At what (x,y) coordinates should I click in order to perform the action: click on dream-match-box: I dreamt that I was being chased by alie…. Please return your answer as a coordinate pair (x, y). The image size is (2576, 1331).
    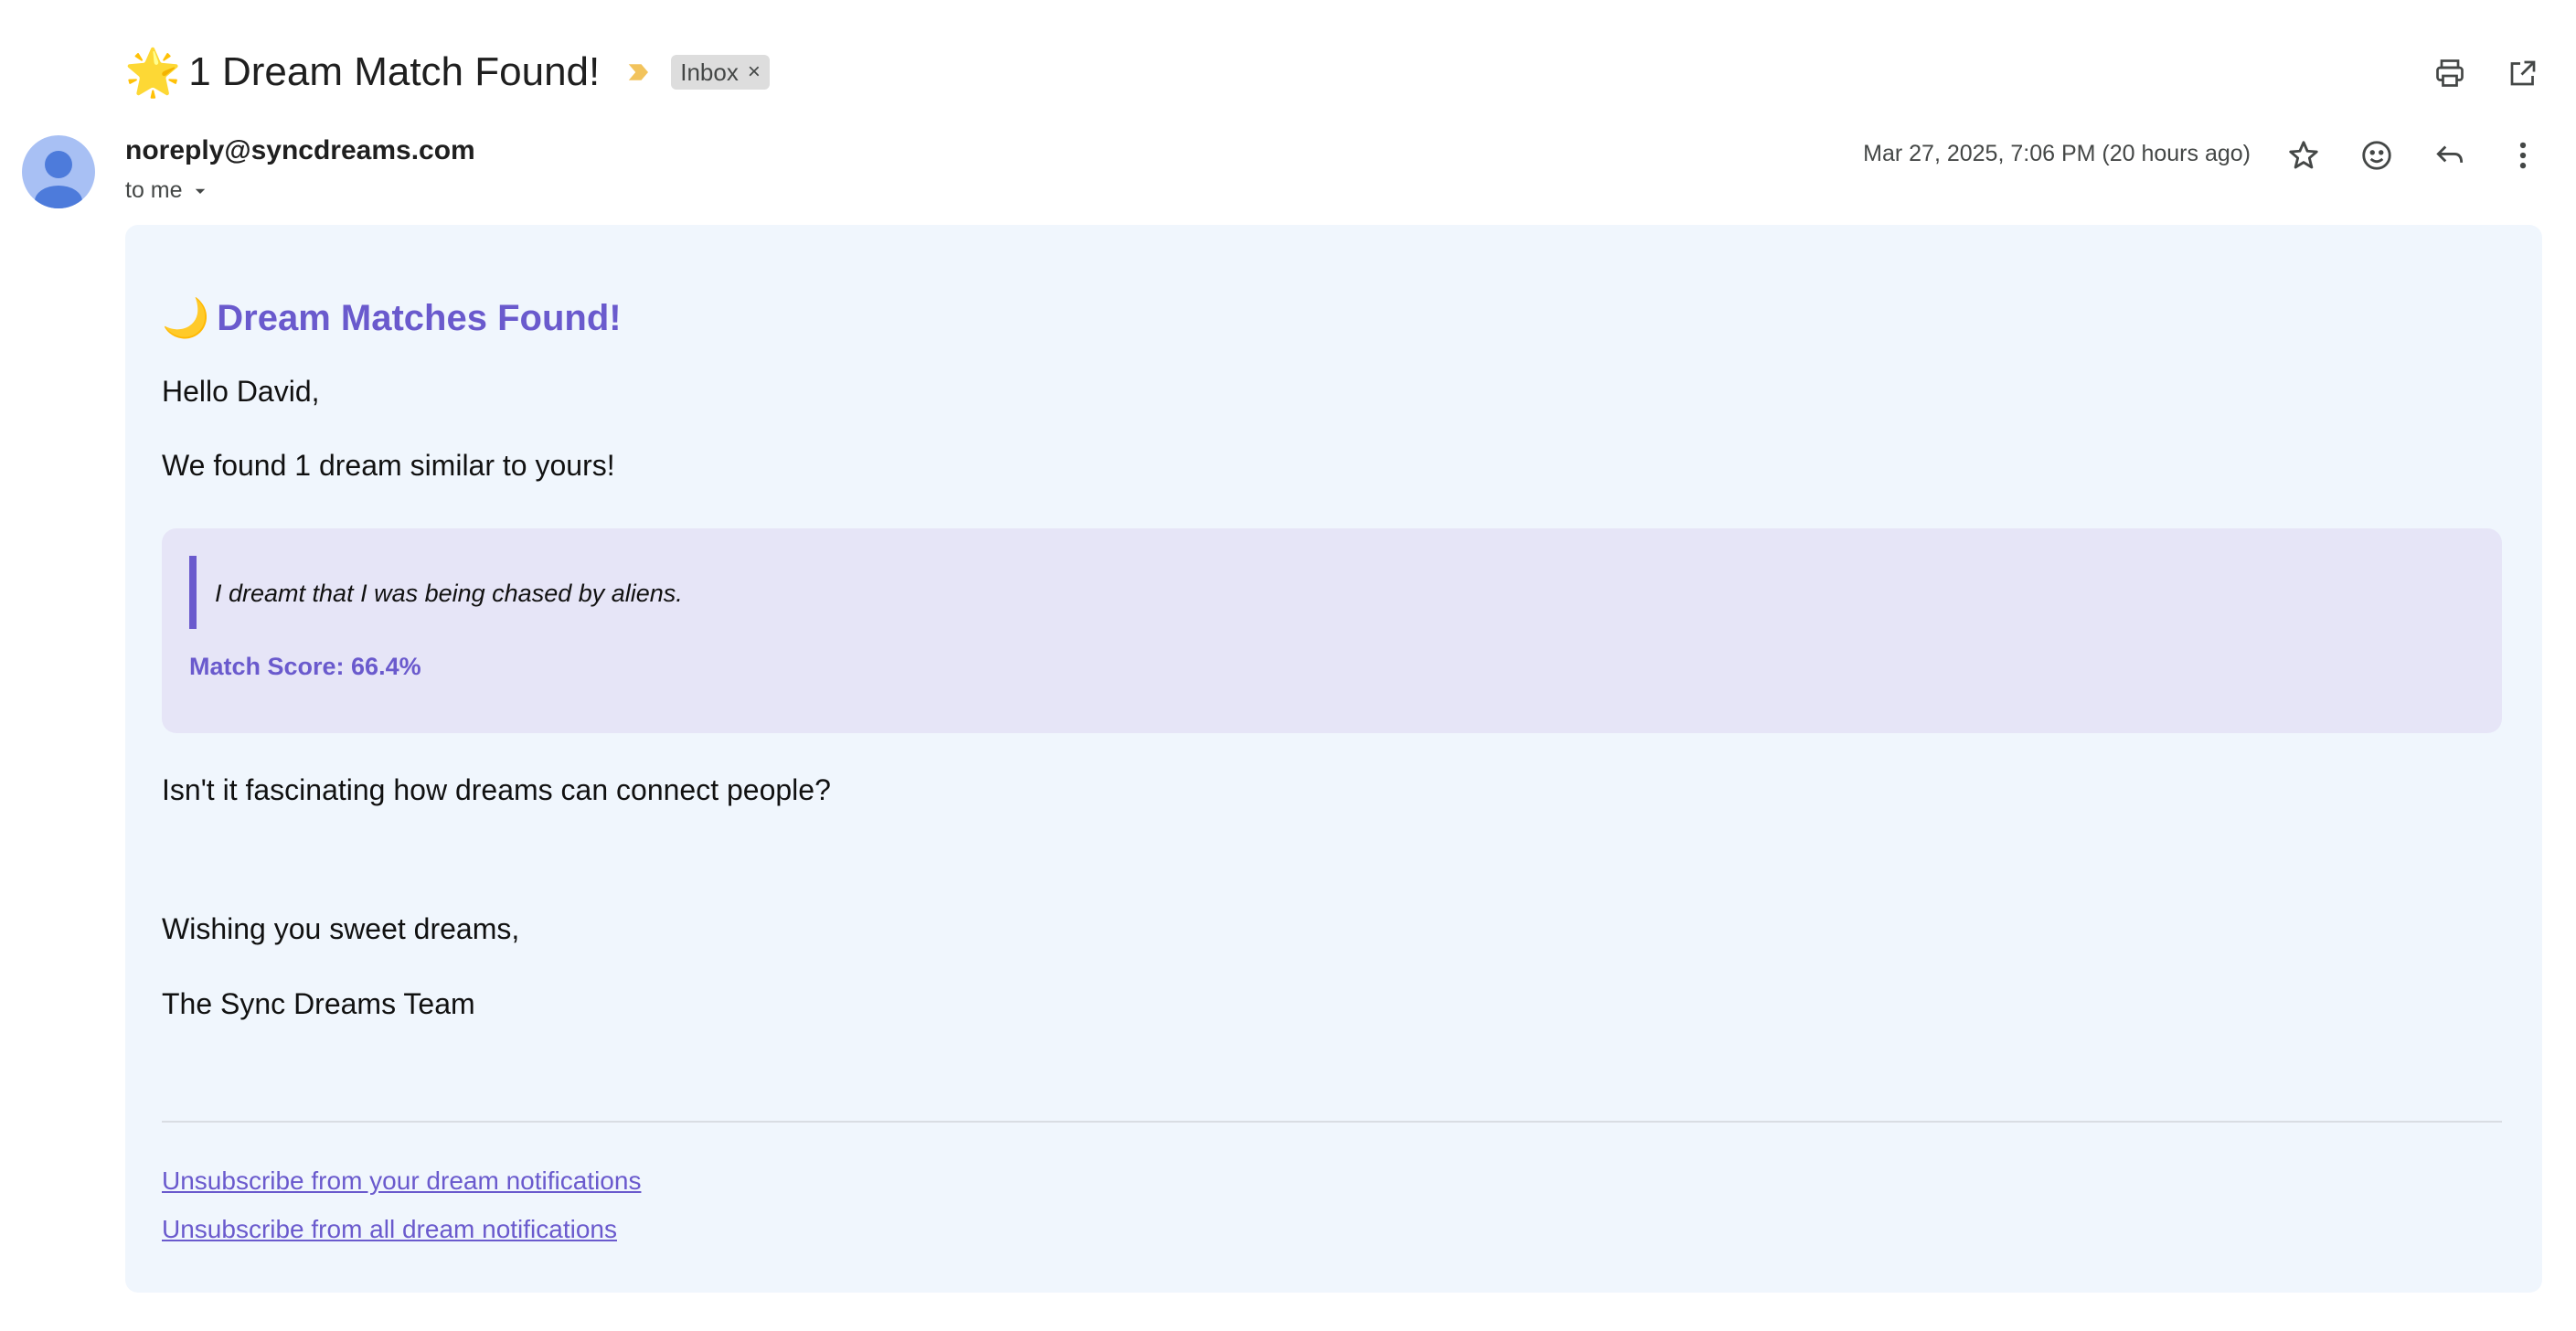
    Looking at the image, I should click on (1332, 630).